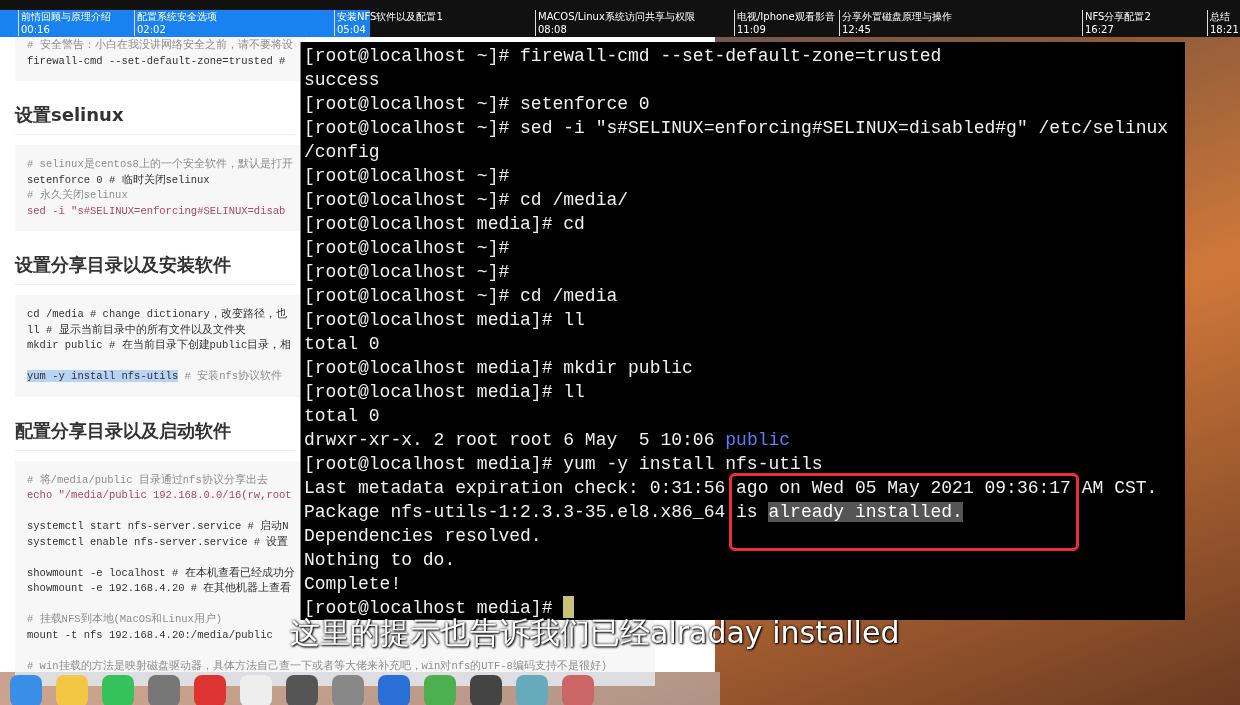  I want to click on code-line: ll # 显示当前目录中的所有文件以及文件夹, so click(136, 330).